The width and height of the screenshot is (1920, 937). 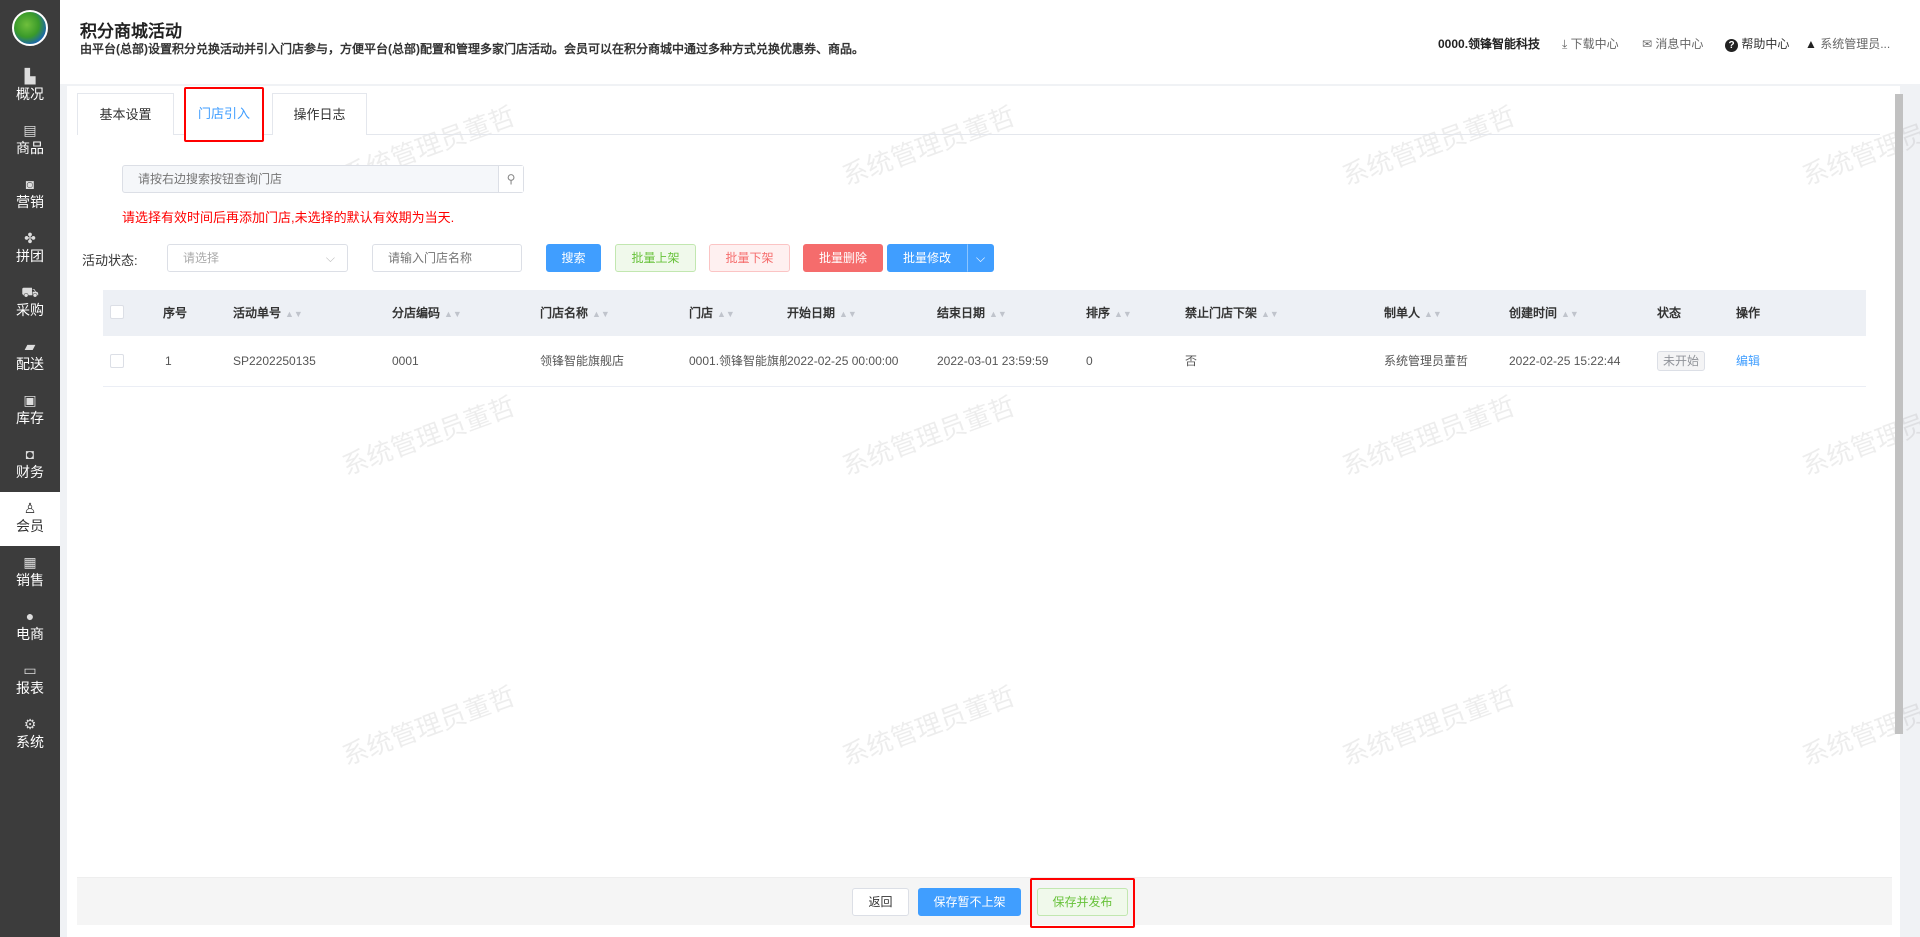 I want to click on cell-forbid-off: 否, so click(x=1191, y=361).